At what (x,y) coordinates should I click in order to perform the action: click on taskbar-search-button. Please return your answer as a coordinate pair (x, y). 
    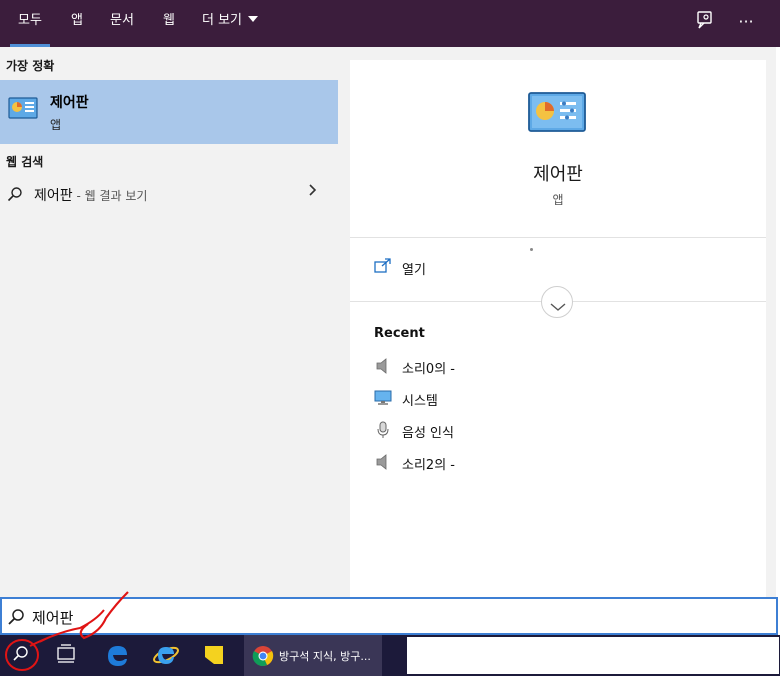
    Looking at the image, I should click on (22, 655).